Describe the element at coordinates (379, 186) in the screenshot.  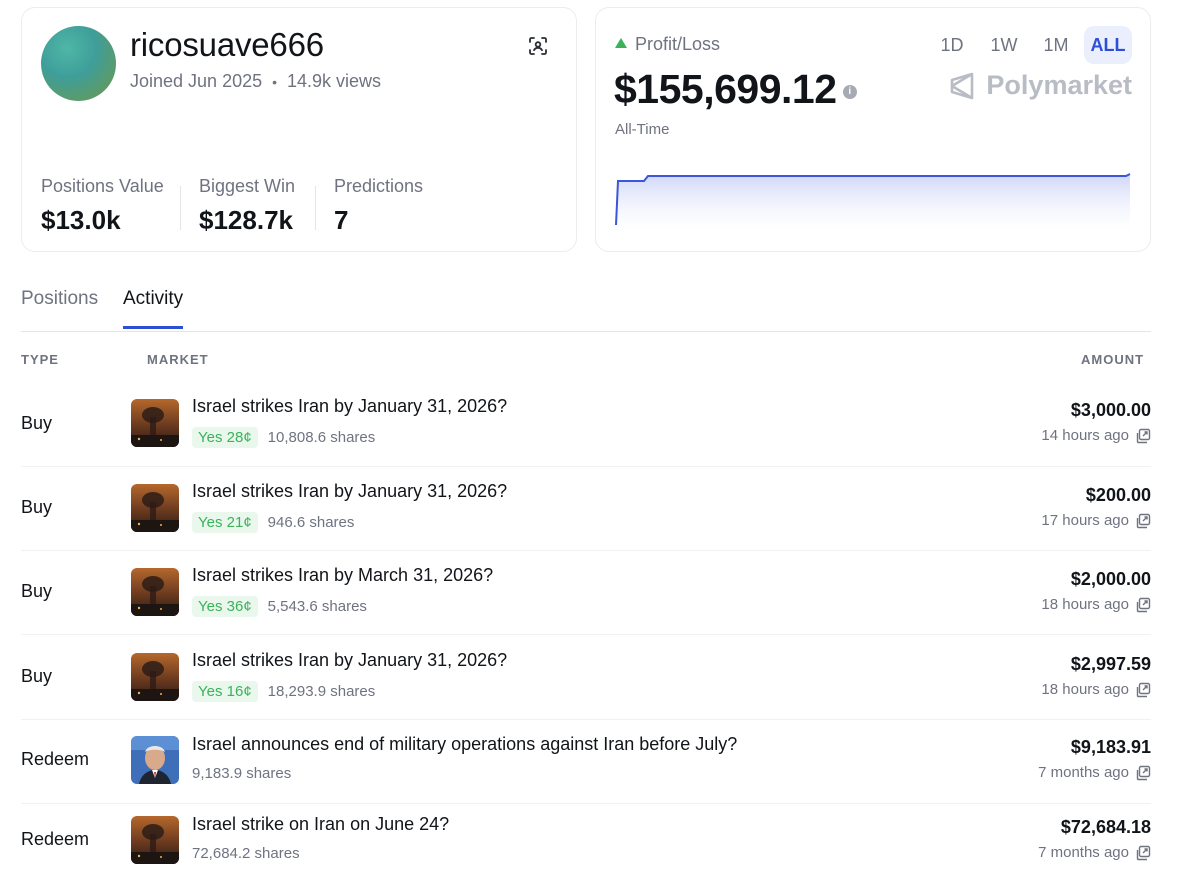
I see `stat-label: Predictions` at that location.